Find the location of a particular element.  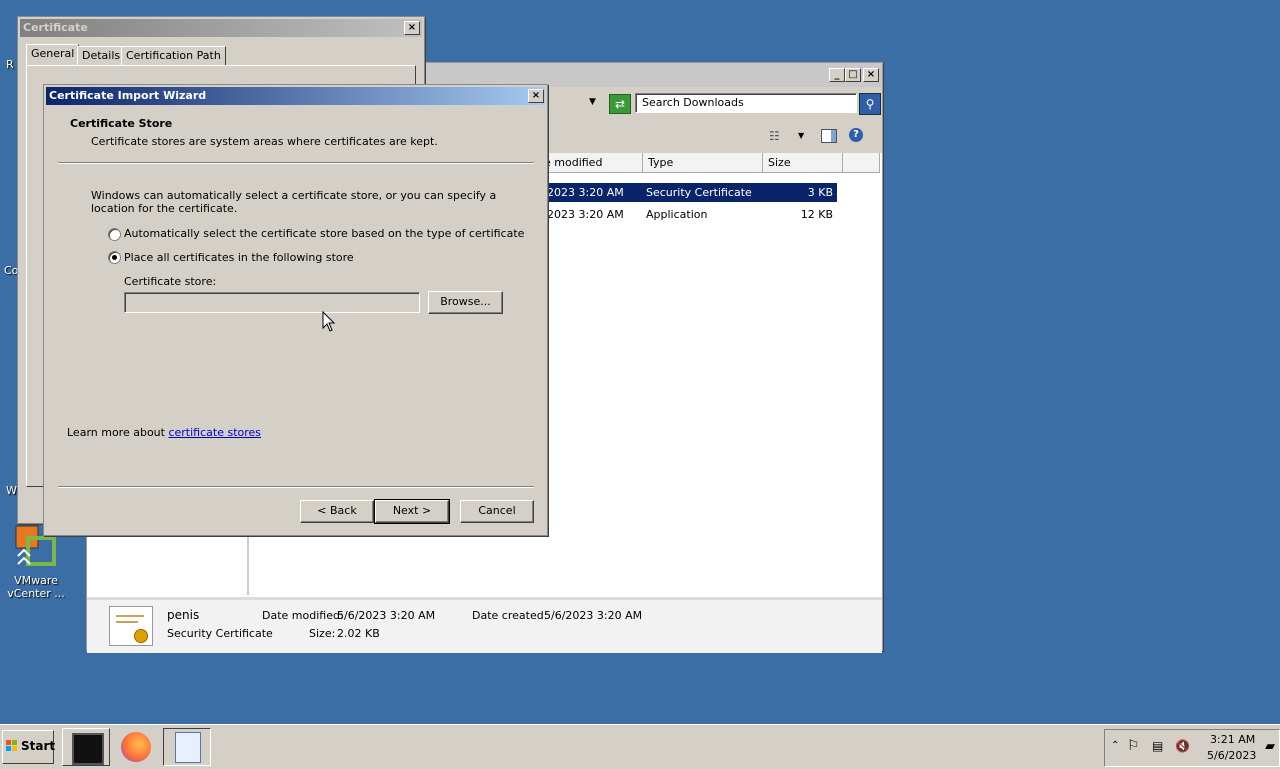

tab-strip: General Details Certification Path is located at coordinates (221, 55).